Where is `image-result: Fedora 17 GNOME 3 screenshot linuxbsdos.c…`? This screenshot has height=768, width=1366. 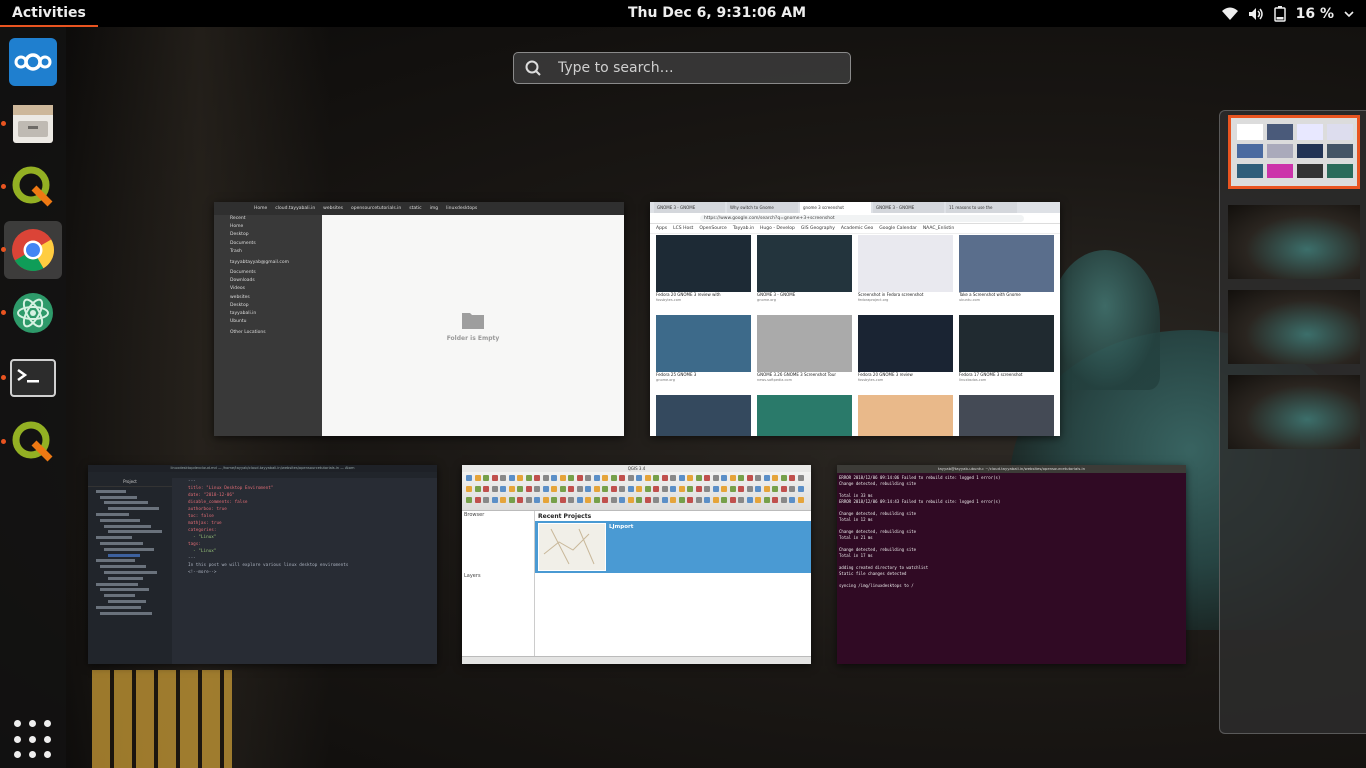
image-result: Fedora 17 GNOME 3 screenshot linuxbsdos.c… is located at coordinates (1006, 352).